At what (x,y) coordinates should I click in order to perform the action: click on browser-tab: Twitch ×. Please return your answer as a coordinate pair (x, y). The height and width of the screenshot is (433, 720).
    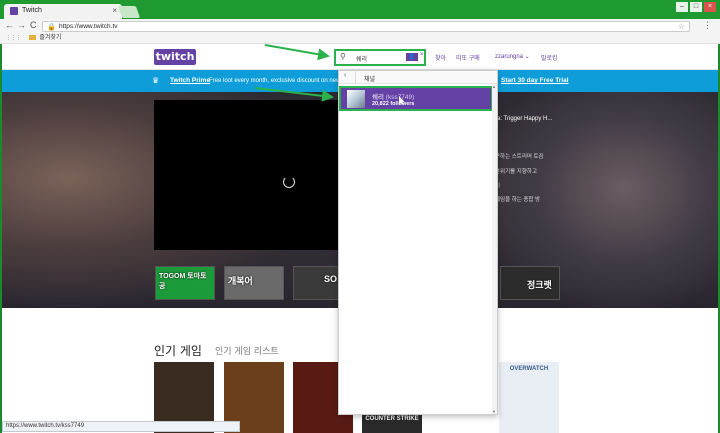
    Looking at the image, I should click on (63, 11).